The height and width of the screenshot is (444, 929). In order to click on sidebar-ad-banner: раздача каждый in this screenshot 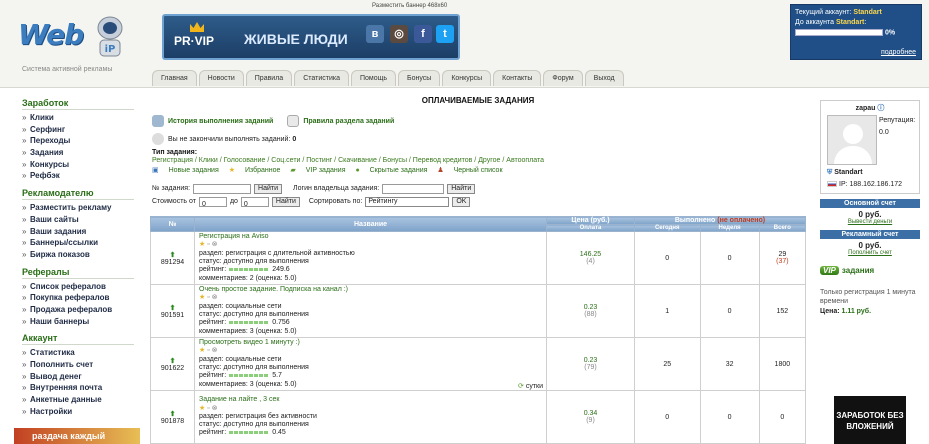, I will do `click(77, 436)`.